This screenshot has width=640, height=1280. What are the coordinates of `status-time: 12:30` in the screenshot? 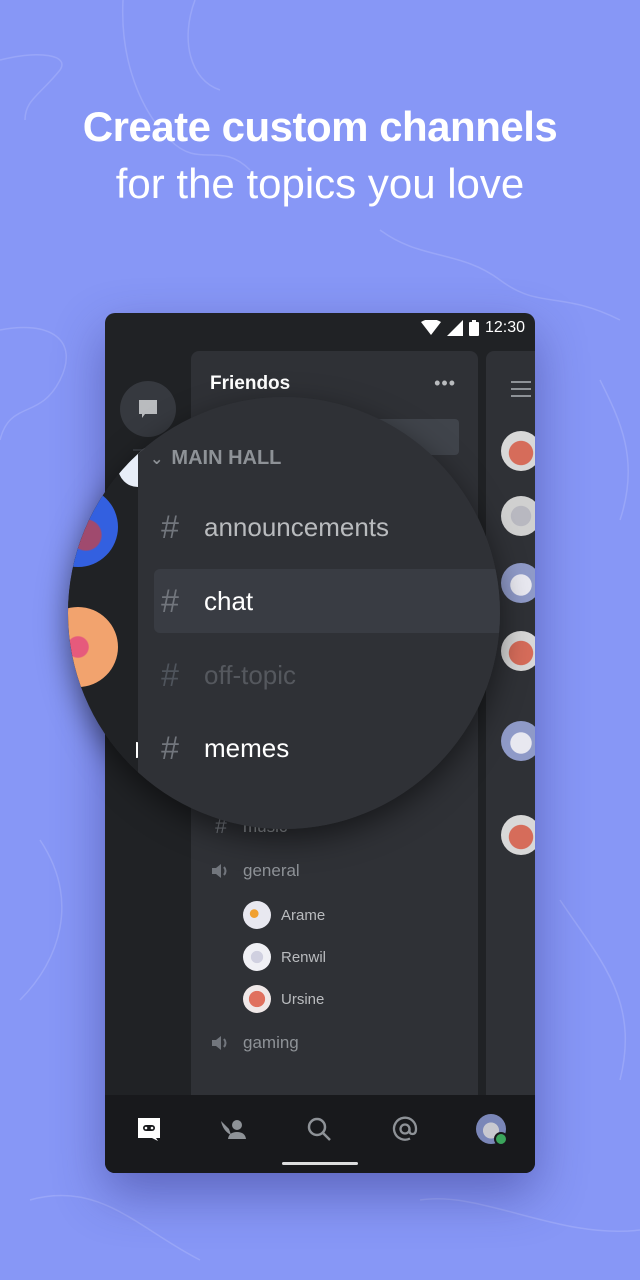 It's located at (504, 327).